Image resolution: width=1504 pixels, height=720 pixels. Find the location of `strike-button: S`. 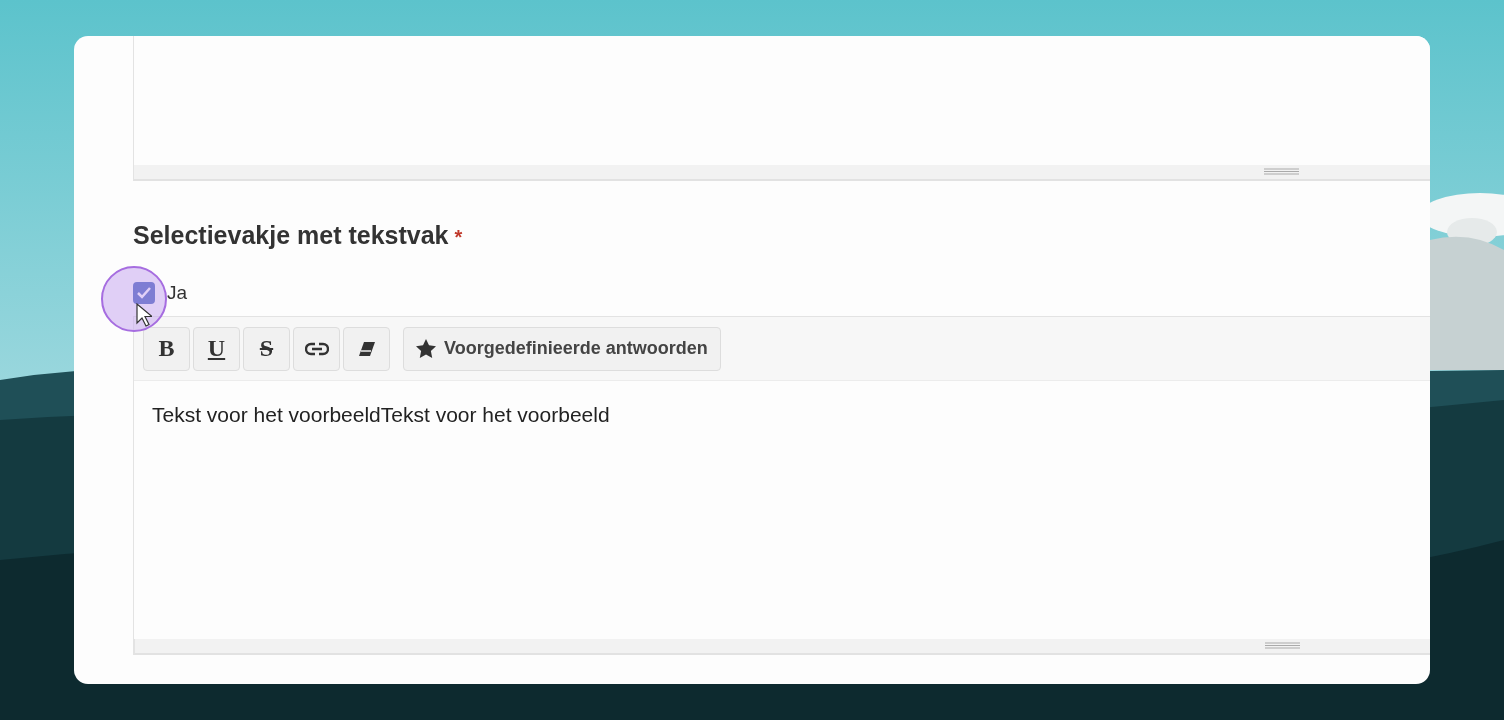

strike-button: S is located at coordinates (266, 348).